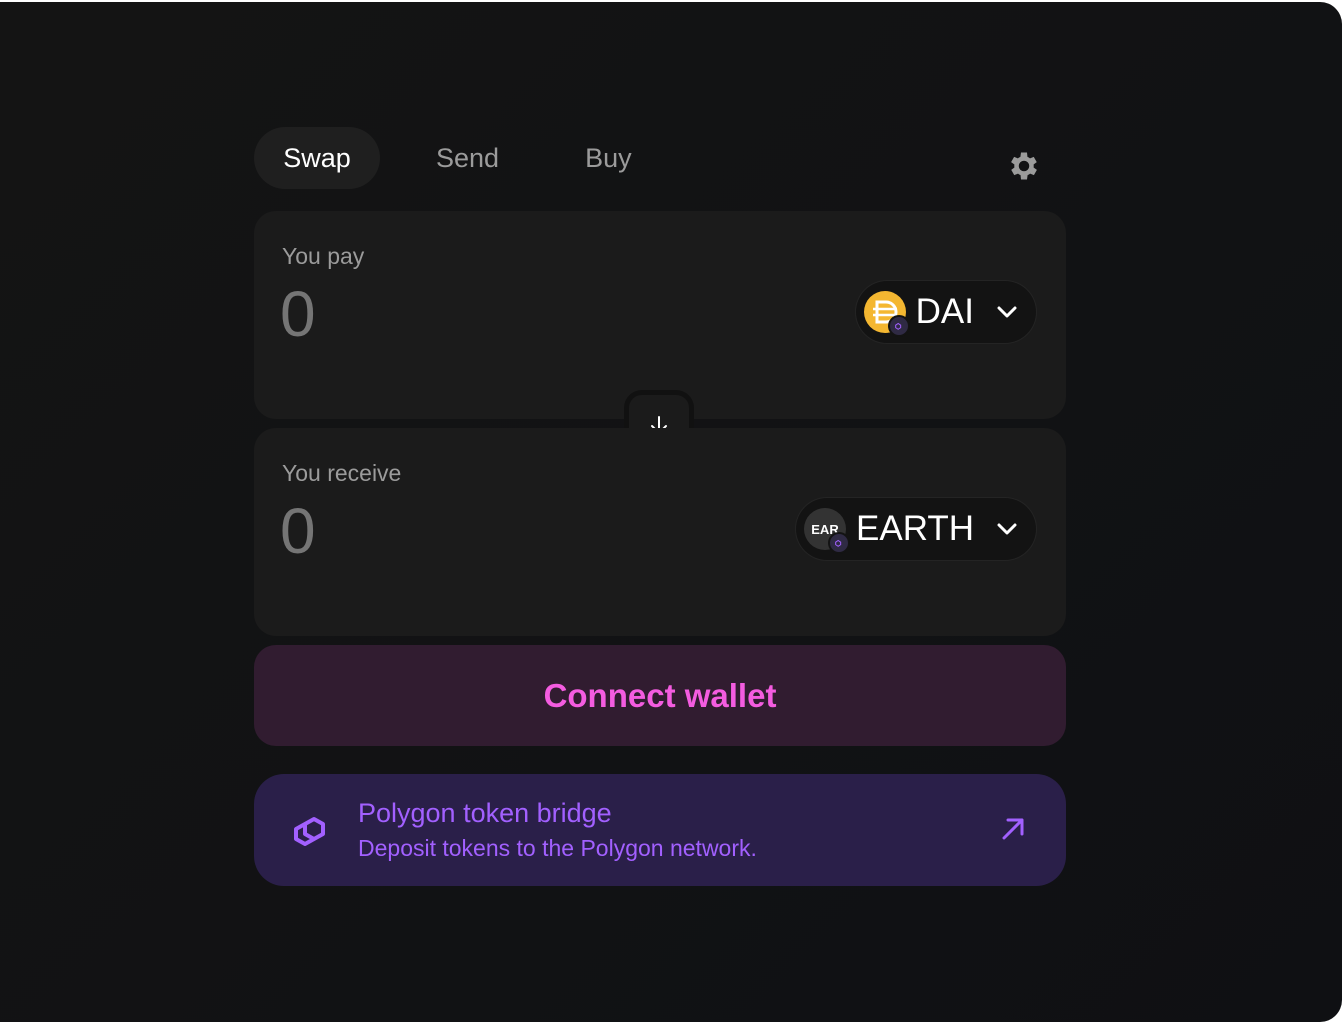 The image size is (1344, 1024). What do you see at coordinates (886, 314) in the screenshot?
I see `dai-token-icon` at bounding box center [886, 314].